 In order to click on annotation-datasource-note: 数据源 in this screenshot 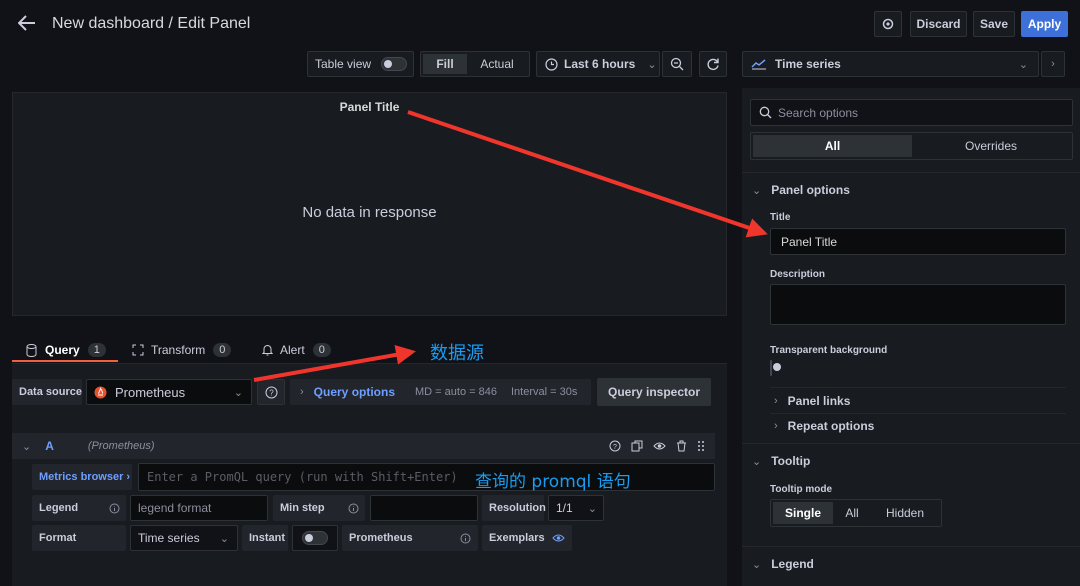, I will do `click(457, 353)`.